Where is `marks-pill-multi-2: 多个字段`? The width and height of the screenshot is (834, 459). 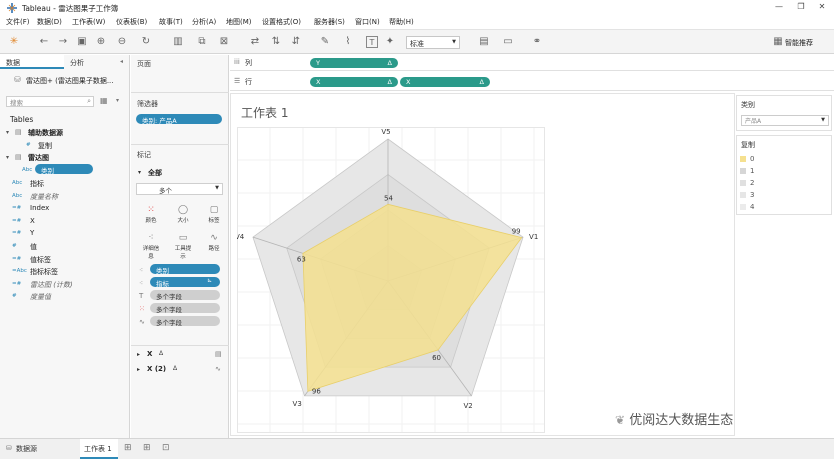
marks-pill-multi-2: 多个字段 is located at coordinates (185, 308).